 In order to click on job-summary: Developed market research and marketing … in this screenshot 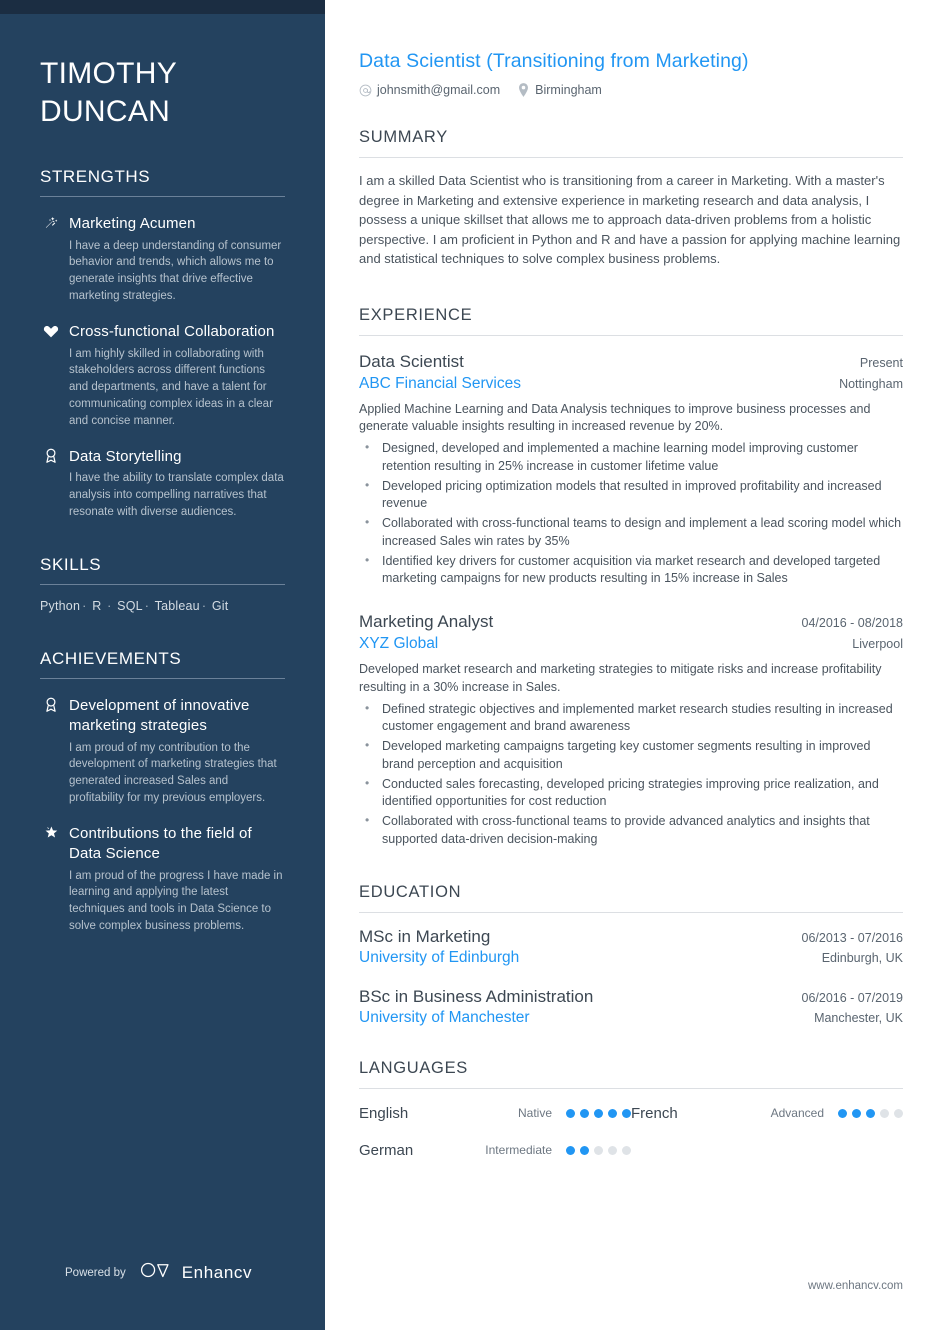, I will do `click(620, 678)`.